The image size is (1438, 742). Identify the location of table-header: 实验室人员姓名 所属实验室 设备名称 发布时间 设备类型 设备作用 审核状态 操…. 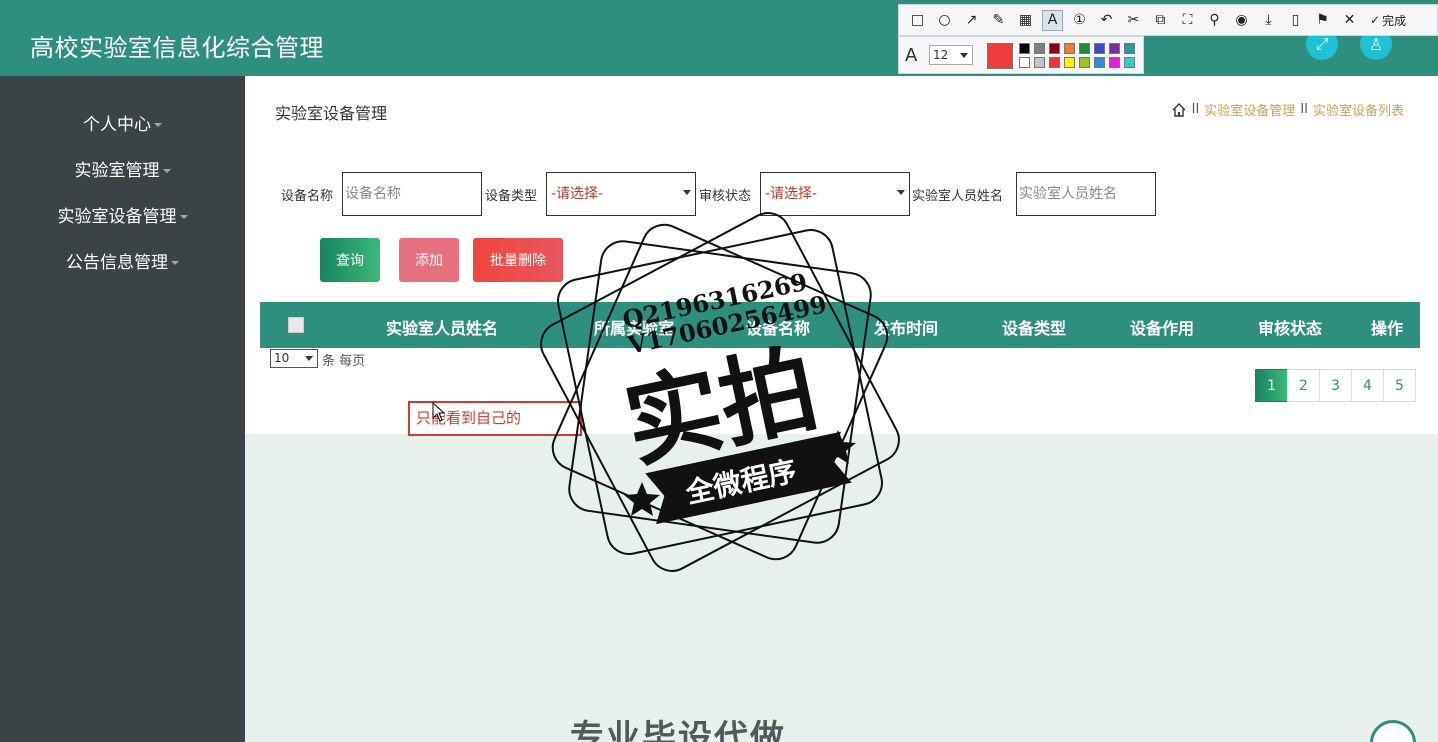
(840, 325).